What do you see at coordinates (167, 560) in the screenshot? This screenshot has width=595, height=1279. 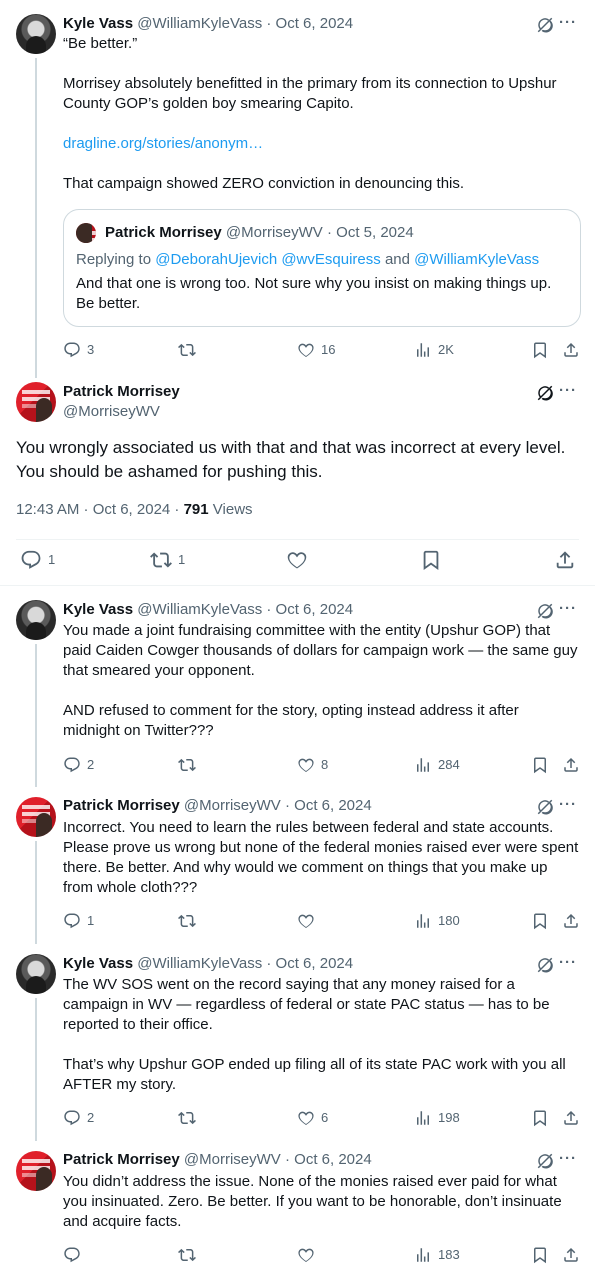 I see `repost-button: 1` at bounding box center [167, 560].